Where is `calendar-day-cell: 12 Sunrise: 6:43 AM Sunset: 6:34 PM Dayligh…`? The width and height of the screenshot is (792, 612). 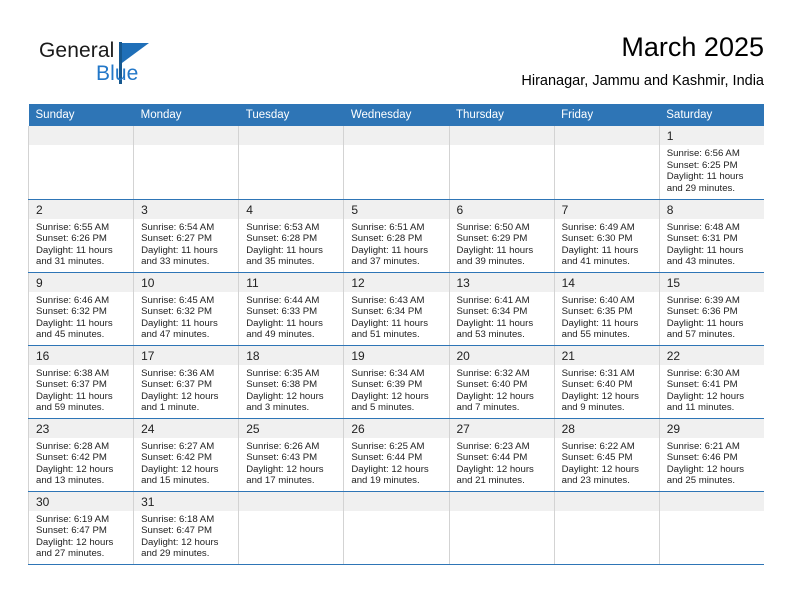 calendar-day-cell: 12 Sunrise: 6:43 AM Sunset: 6:34 PM Dayligh… is located at coordinates (396, 309).